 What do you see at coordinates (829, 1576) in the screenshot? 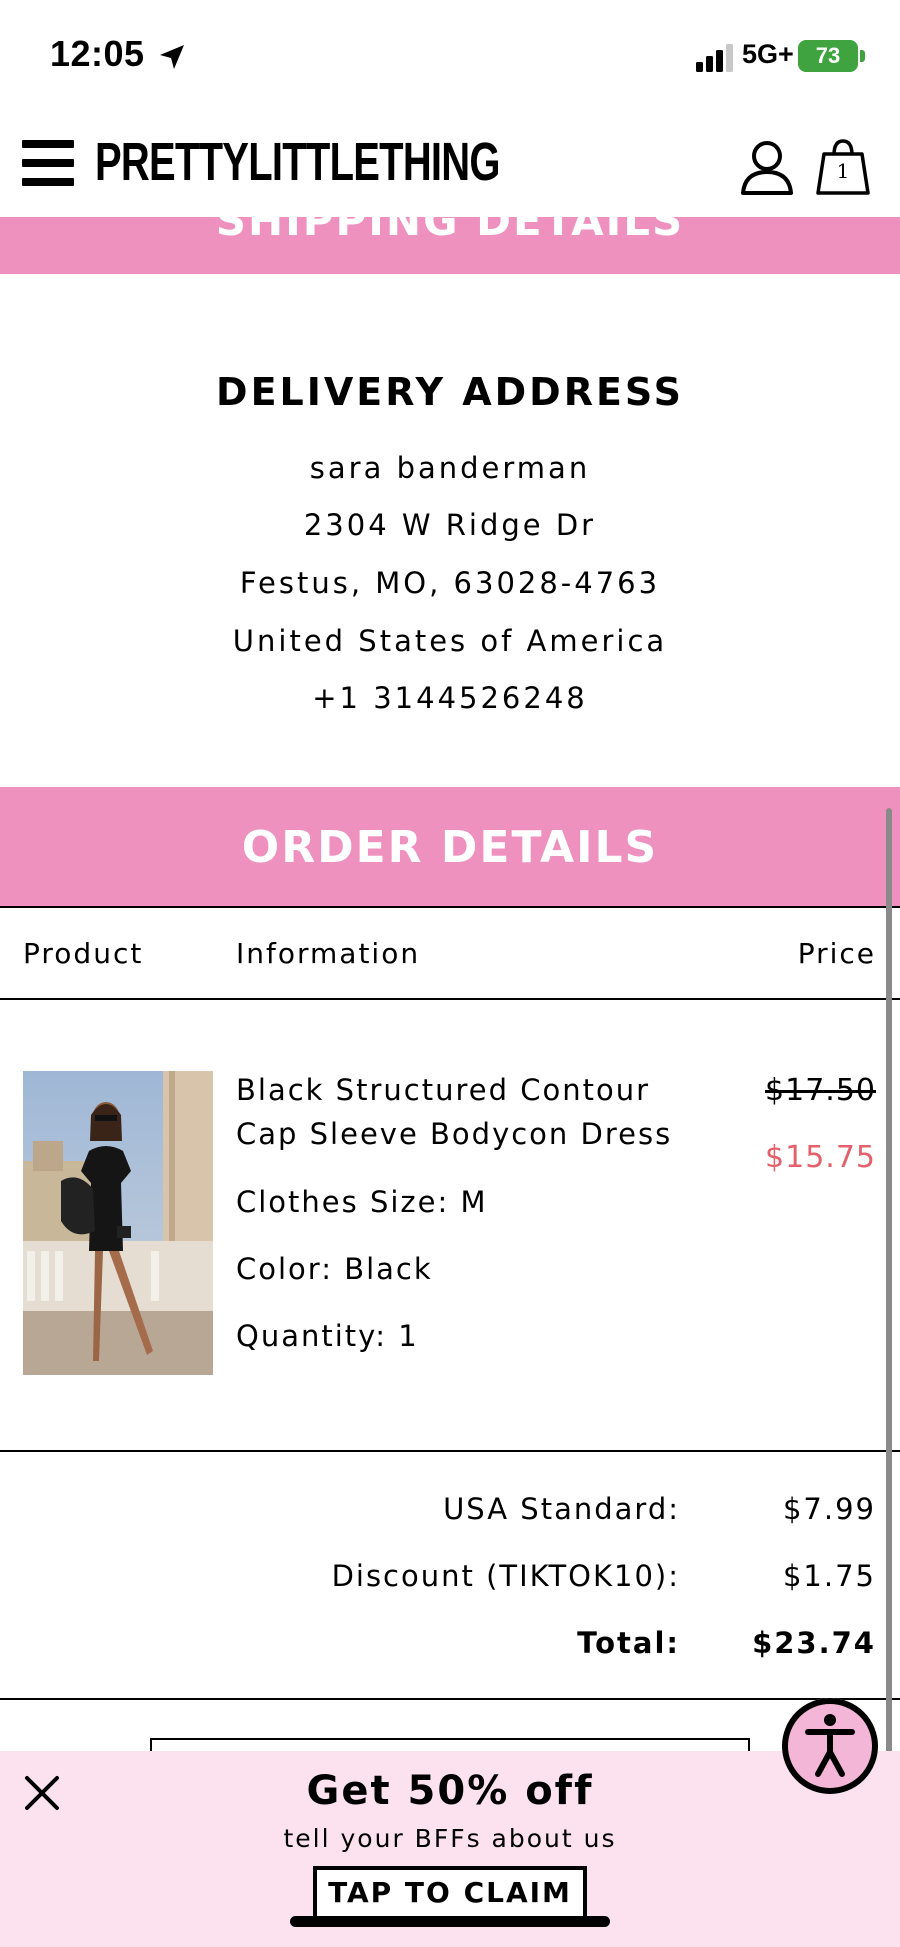
I see `discount-value: $1.75` at bounding box center [829, 1576].